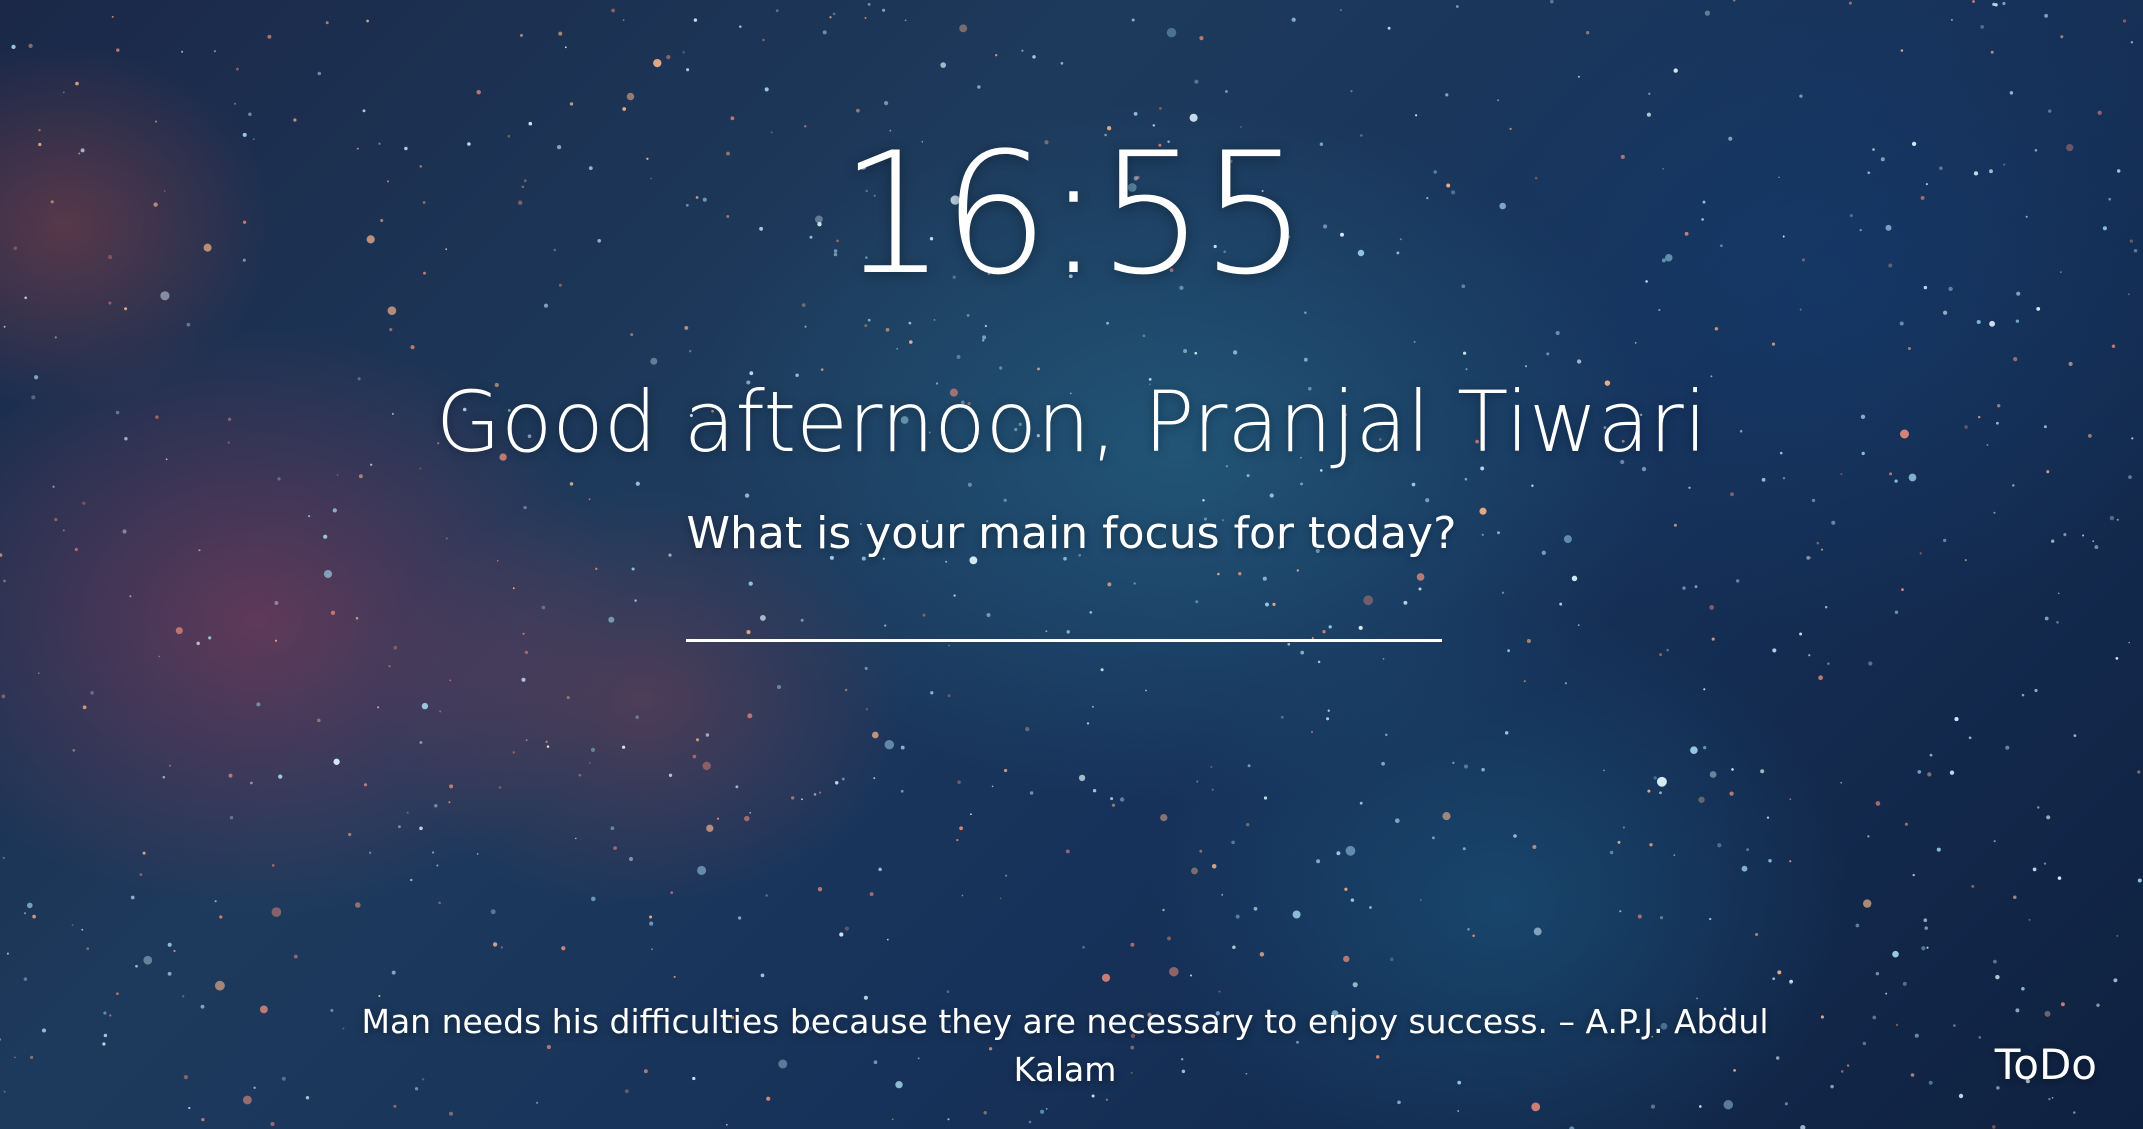 The image size is (2143, 1129). I want to click on greeting-text: Good afternoon, Pranjal Tiwari, so click(1071, 422).